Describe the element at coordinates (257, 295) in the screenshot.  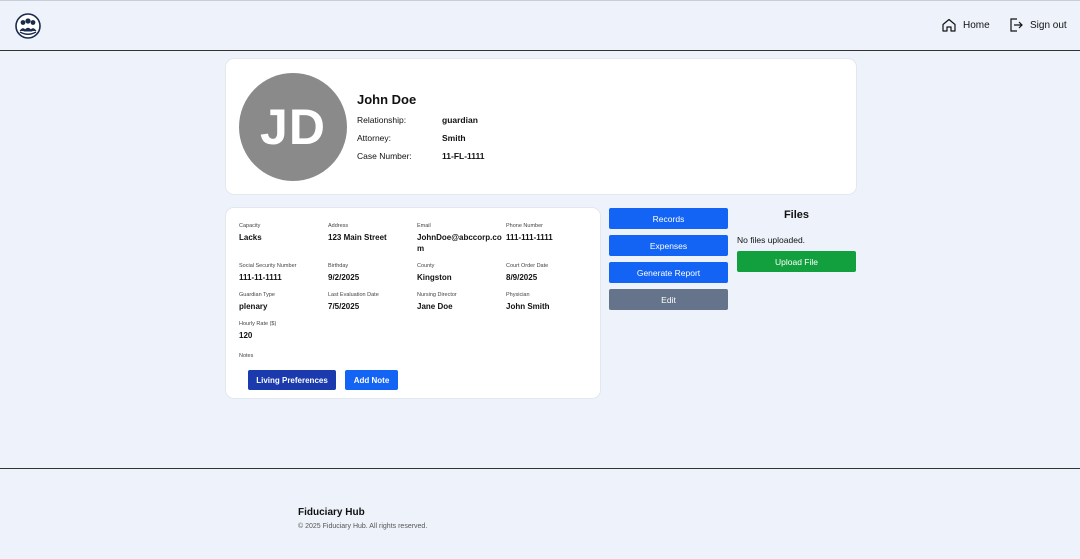
I see `detail-field-label: Guardian Type` at that location.